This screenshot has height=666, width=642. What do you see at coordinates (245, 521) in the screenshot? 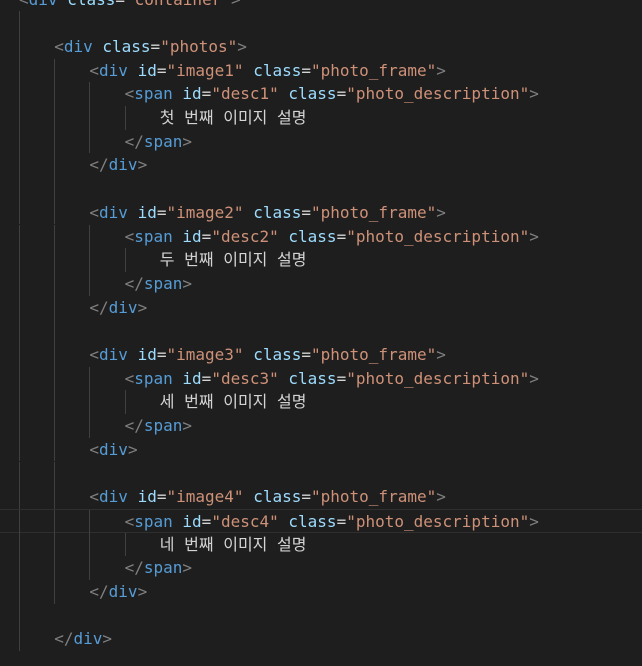
I see `code-token: "desc4"` at bounding box center [245, 521].